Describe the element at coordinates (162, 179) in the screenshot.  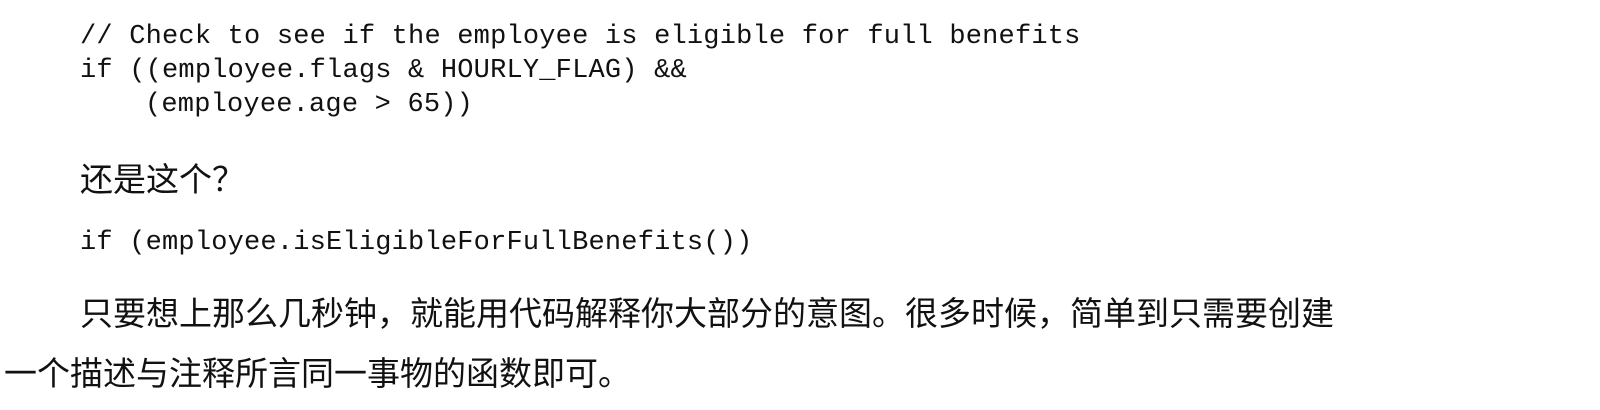
I see `question-text: 还是这个？` at that location.